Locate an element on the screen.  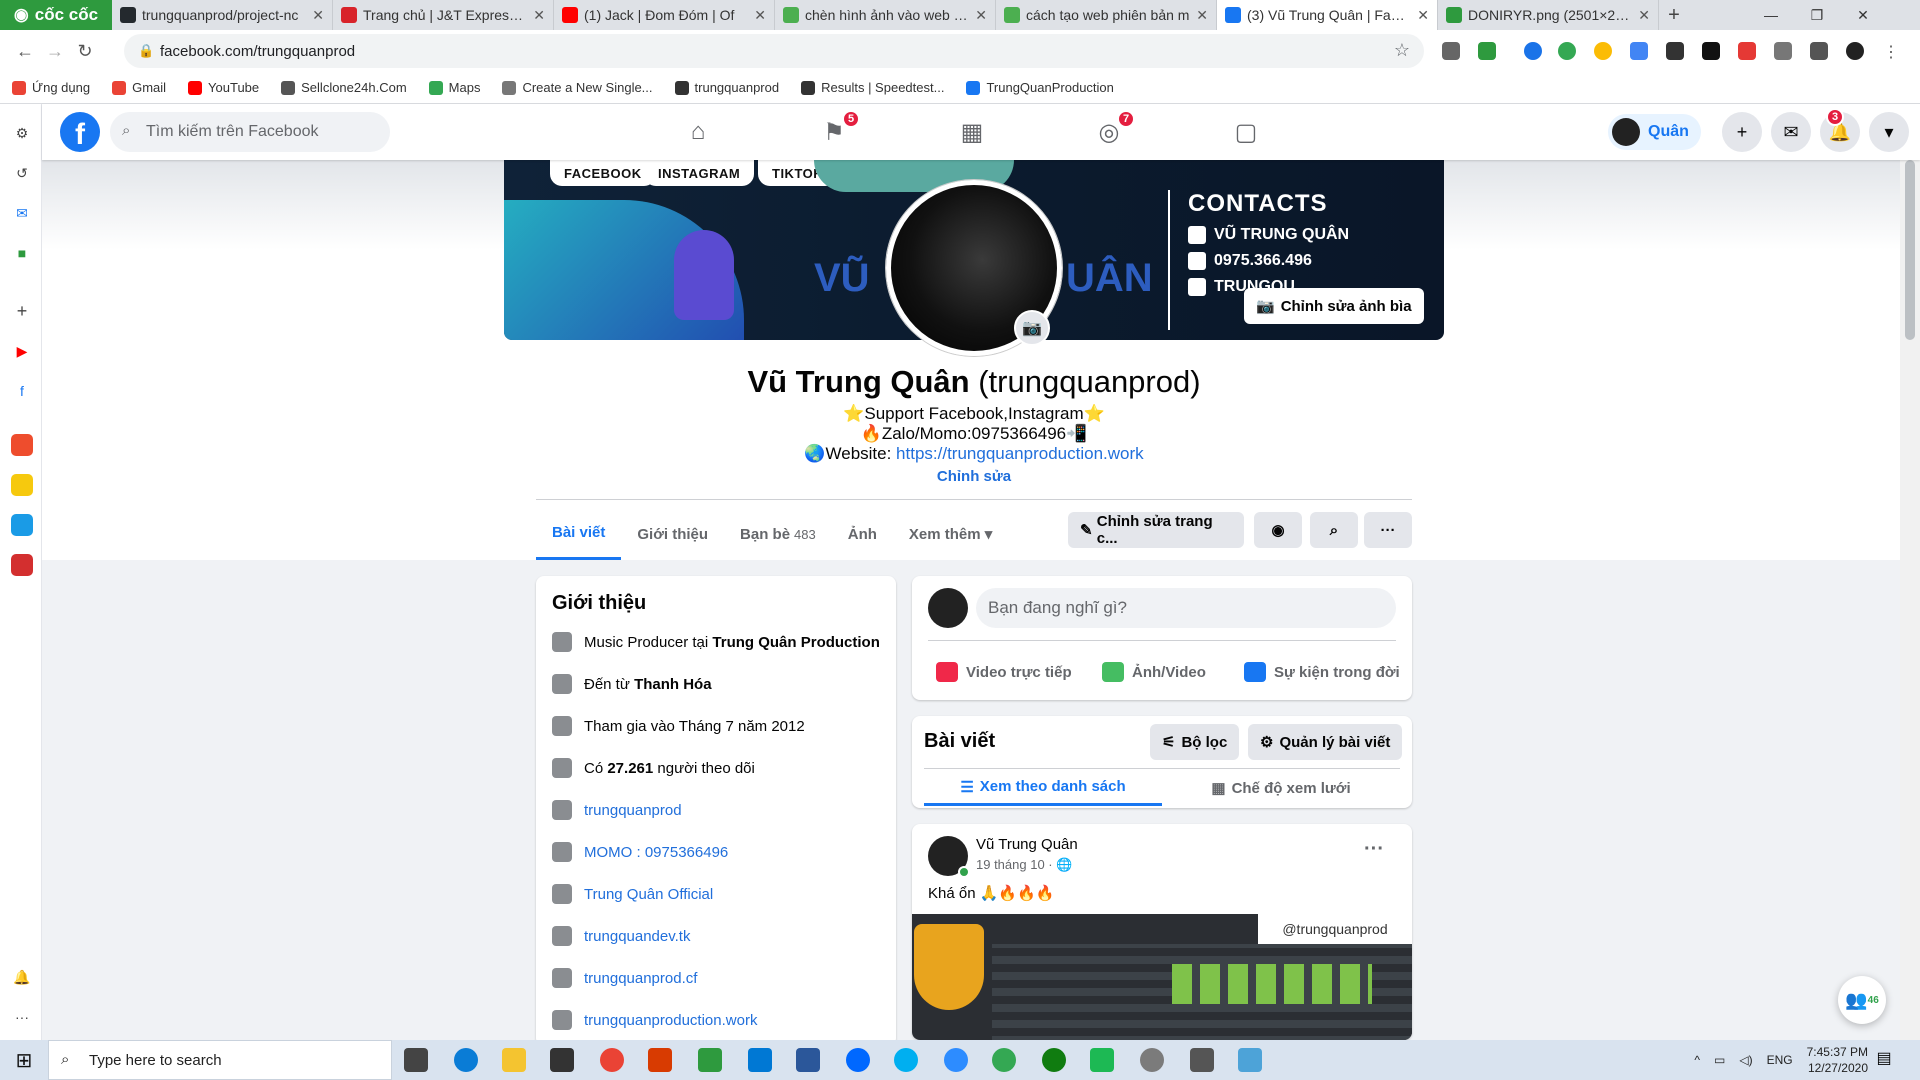
composer-input: Bạn đang nghĩ gì? is located at coordinates (1186, 608).